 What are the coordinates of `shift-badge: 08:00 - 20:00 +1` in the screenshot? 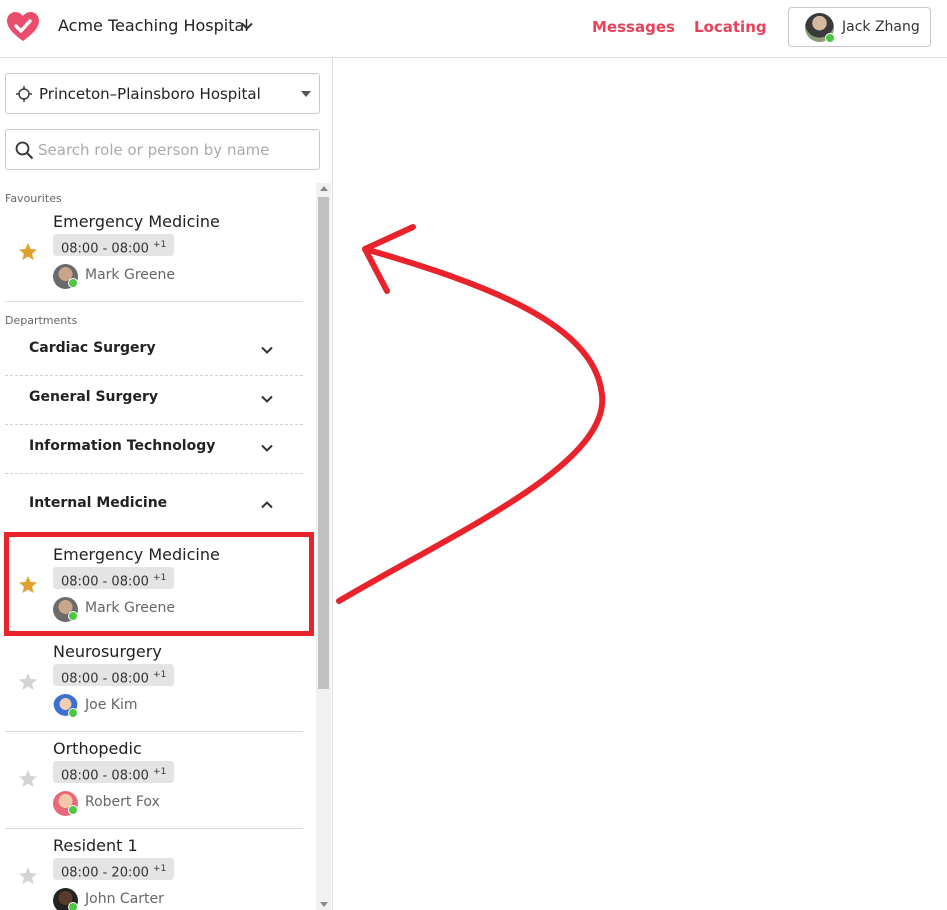 It's located at (114, 869).